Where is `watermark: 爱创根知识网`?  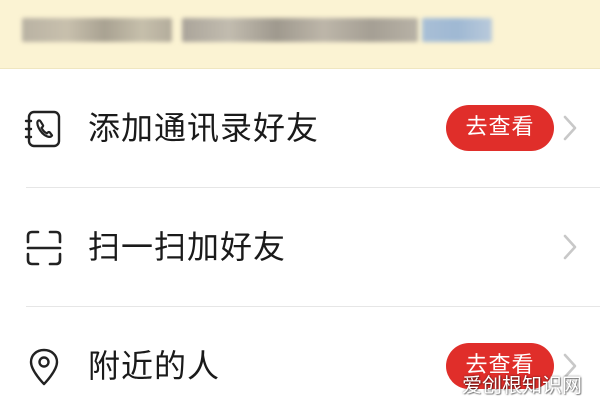 watermark: 爱创根知识网 is located at coordinates (522, 385).